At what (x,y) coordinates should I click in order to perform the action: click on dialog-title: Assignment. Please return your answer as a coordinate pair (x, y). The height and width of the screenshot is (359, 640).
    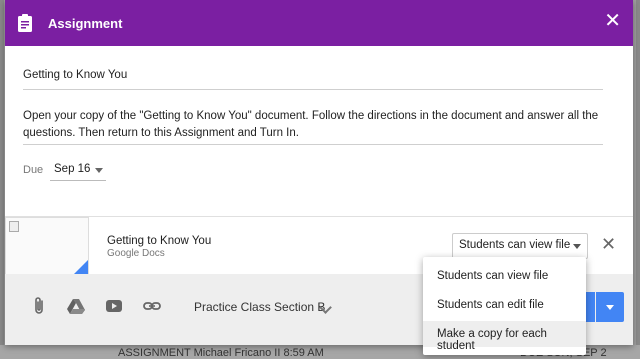
    Looking at the image, I should click on (85, 23).